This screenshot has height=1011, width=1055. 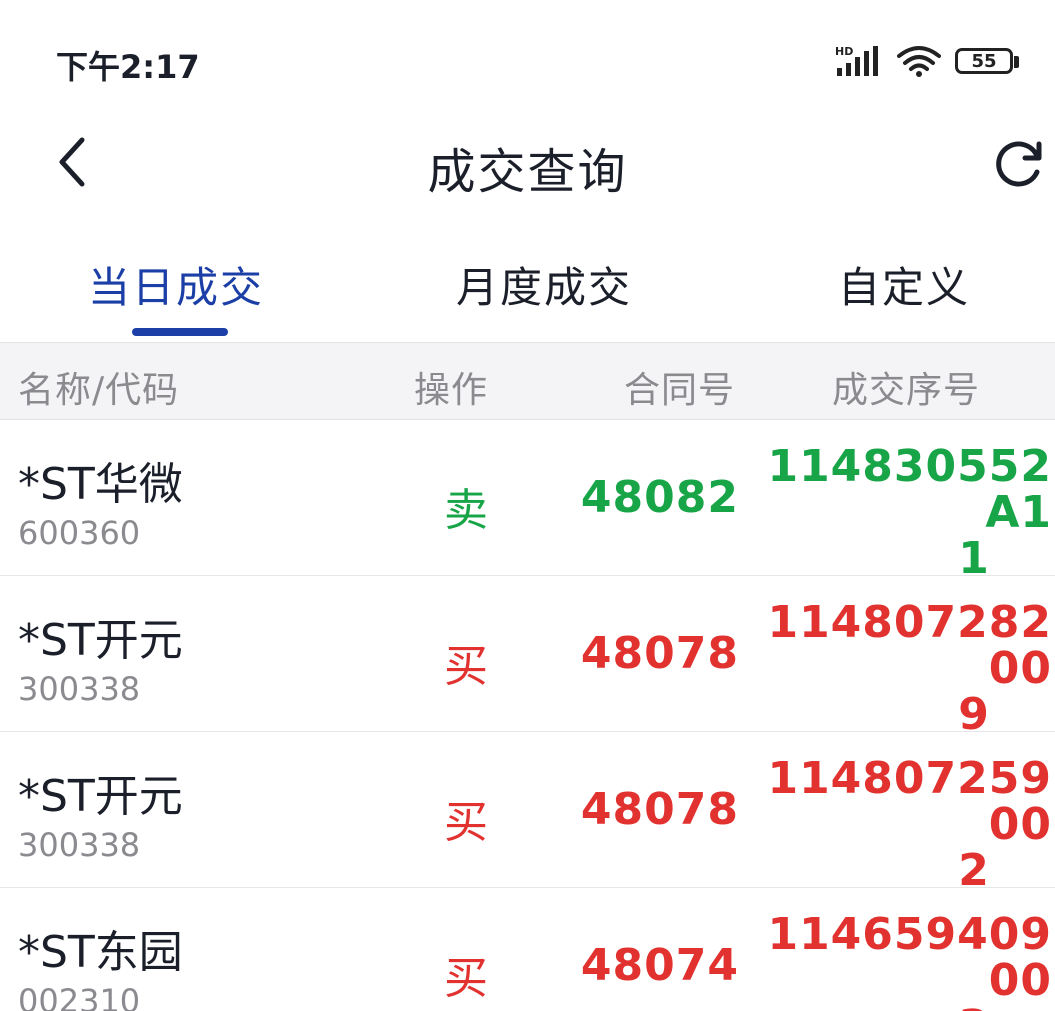 What do you see at coordinates (128, 67) in the screenshot?
I see `status-time: 下午2:17` at bounding box center [128, 67].